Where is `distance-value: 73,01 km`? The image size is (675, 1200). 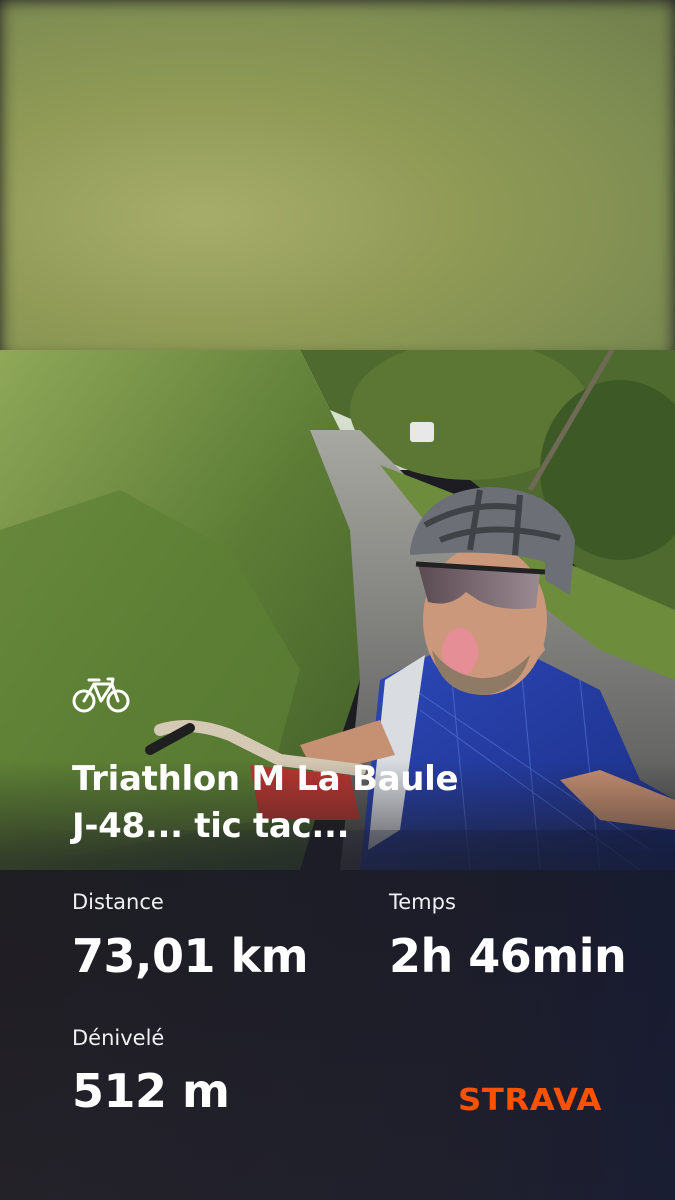
distance-value: 73,01 km is located at coordinates (190, 956).